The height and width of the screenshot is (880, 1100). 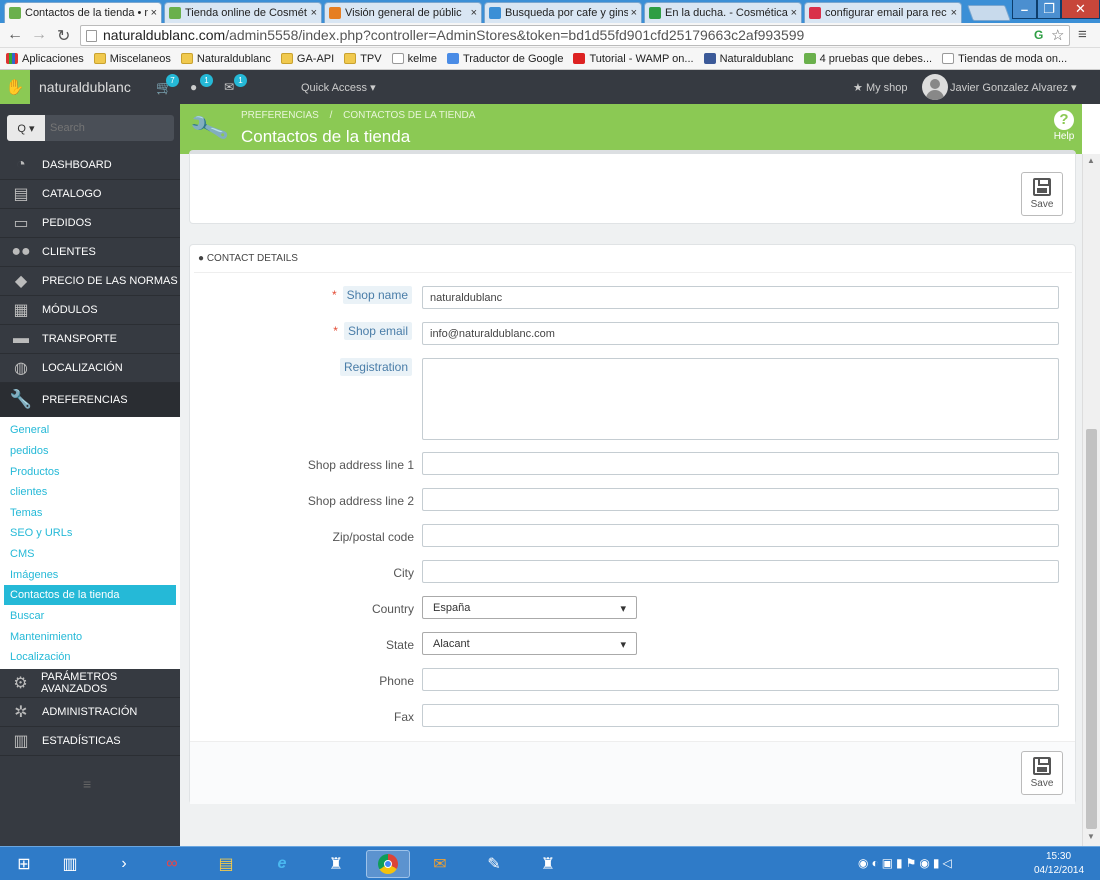 I want to click on close-window-button: ✕, so click(x=1080, y=9).